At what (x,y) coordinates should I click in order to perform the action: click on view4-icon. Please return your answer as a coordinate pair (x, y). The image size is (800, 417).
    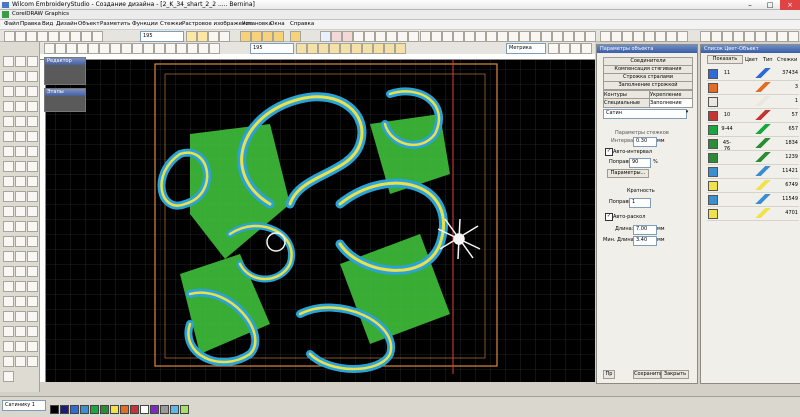
    Looking at the image, I should click on (638, 36).